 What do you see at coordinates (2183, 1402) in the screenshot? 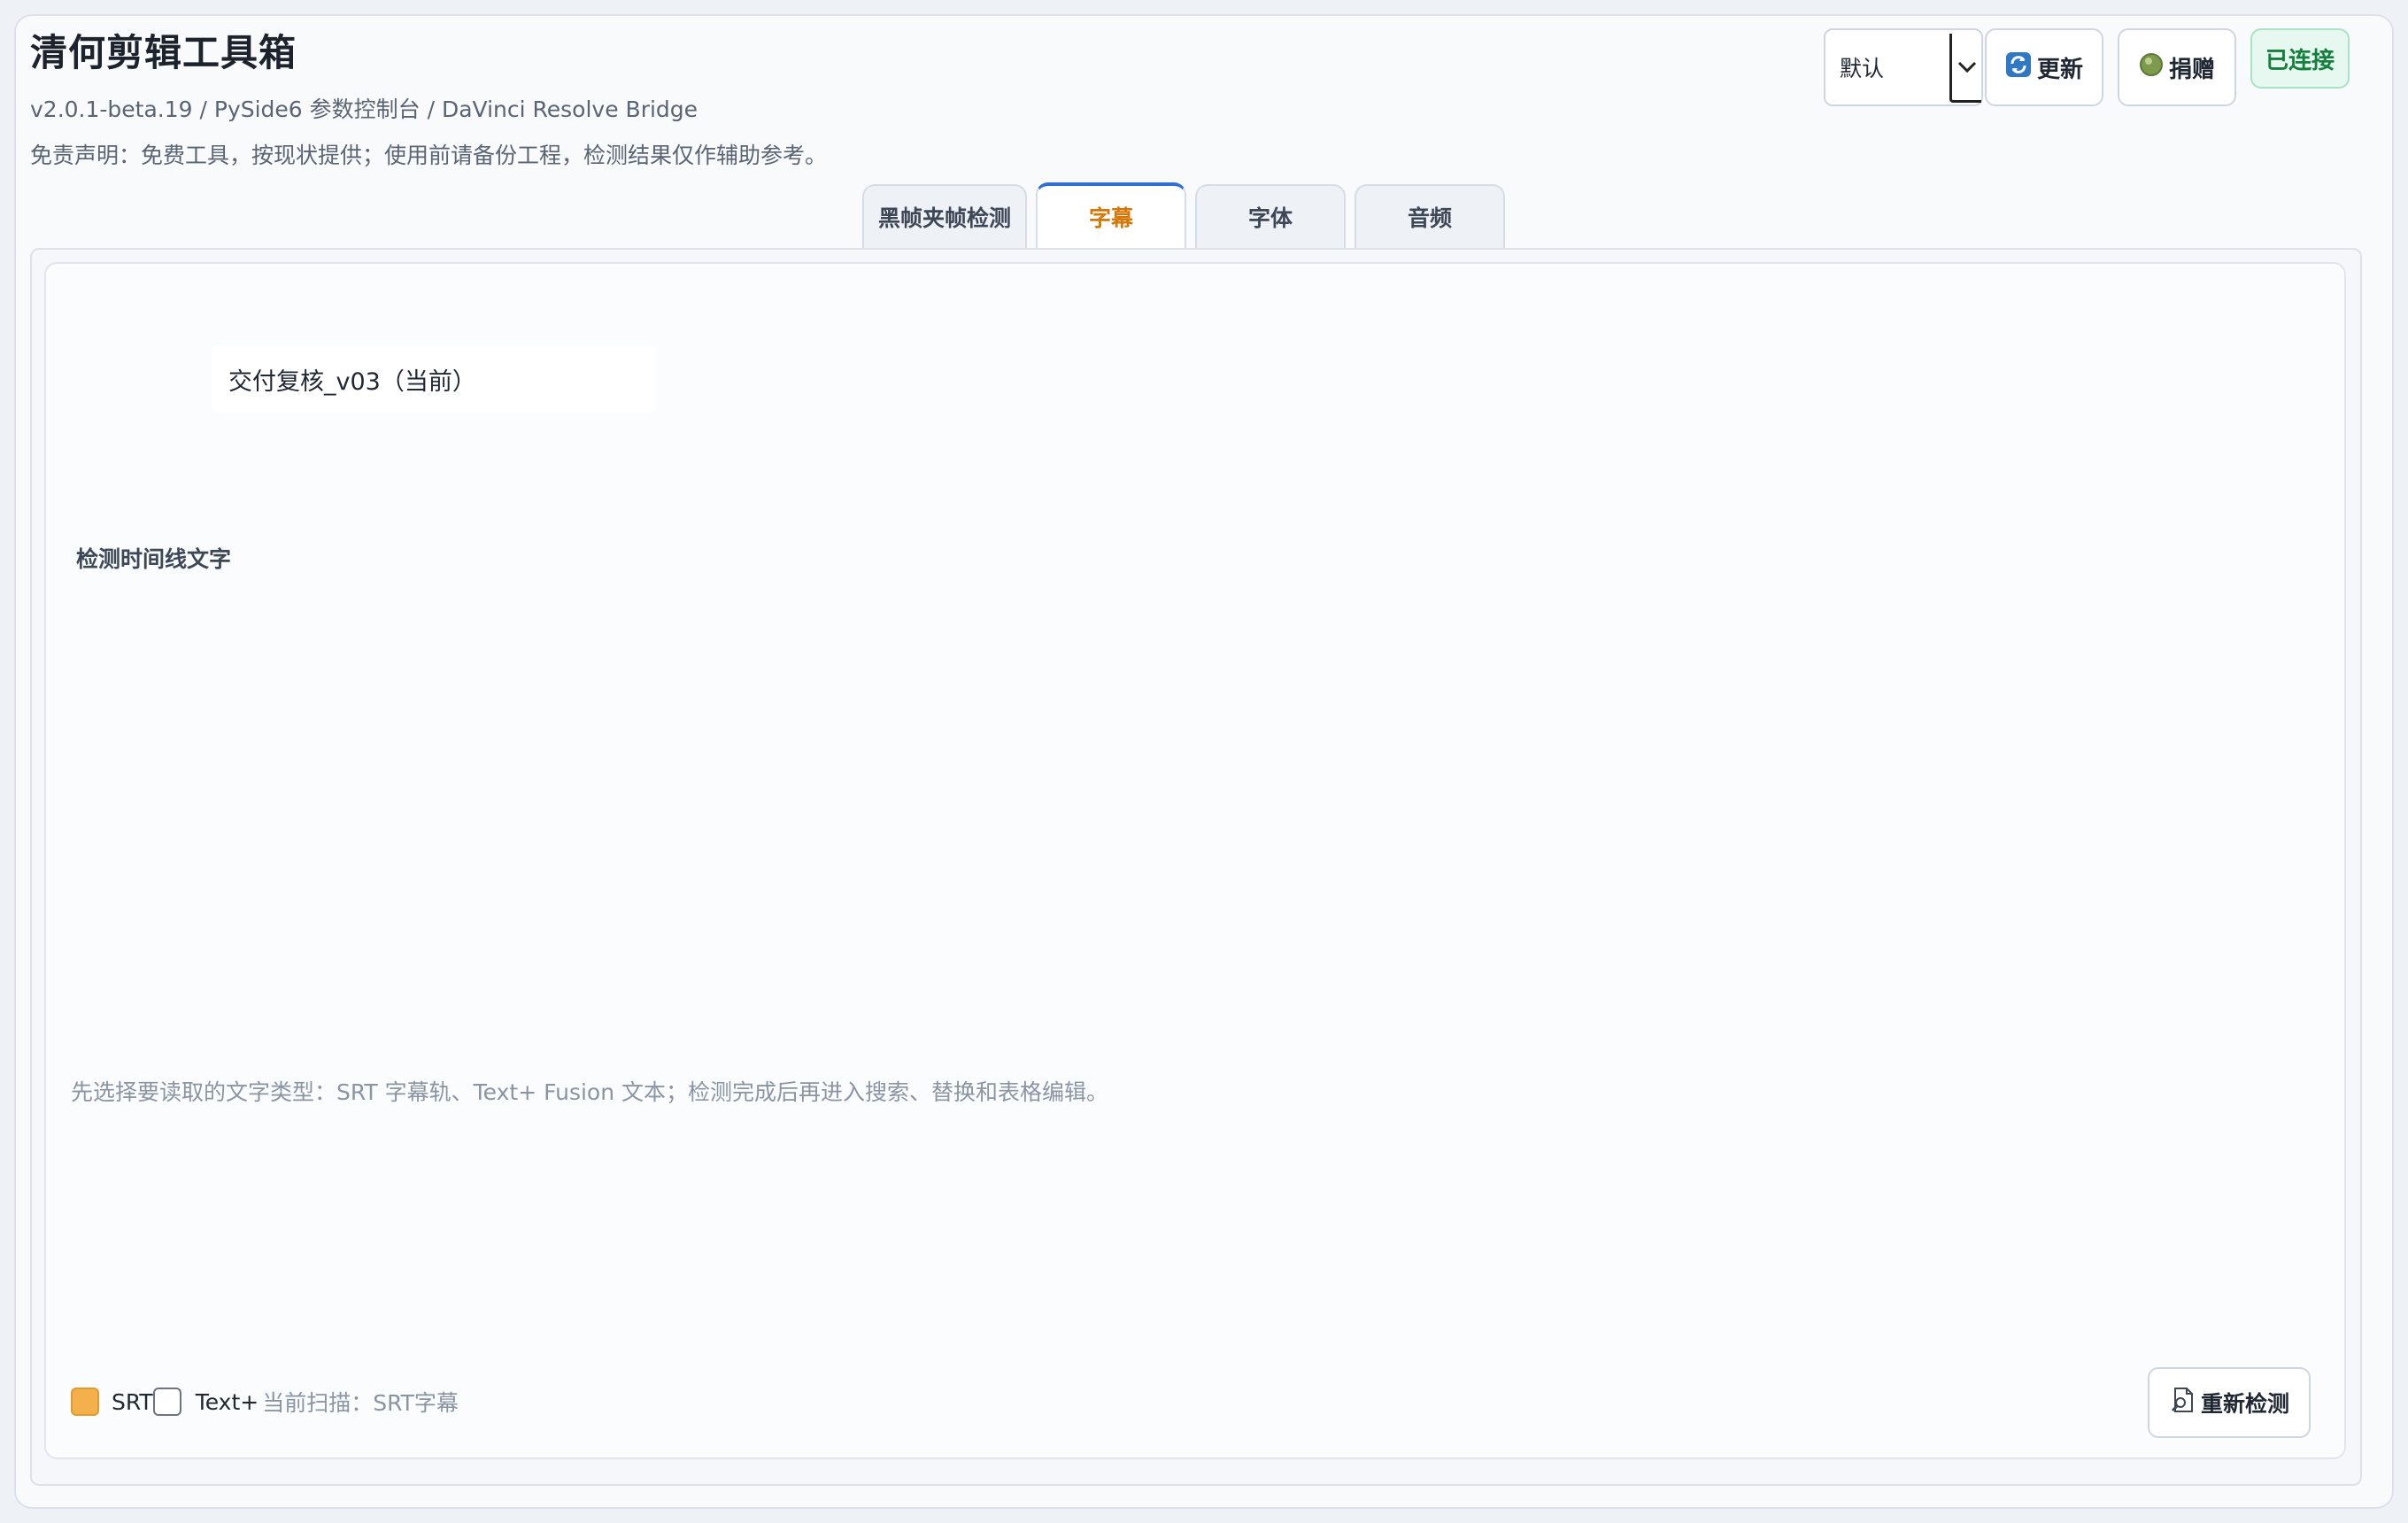
I see `document-search-icon` at bounding box center [2183, 1402].